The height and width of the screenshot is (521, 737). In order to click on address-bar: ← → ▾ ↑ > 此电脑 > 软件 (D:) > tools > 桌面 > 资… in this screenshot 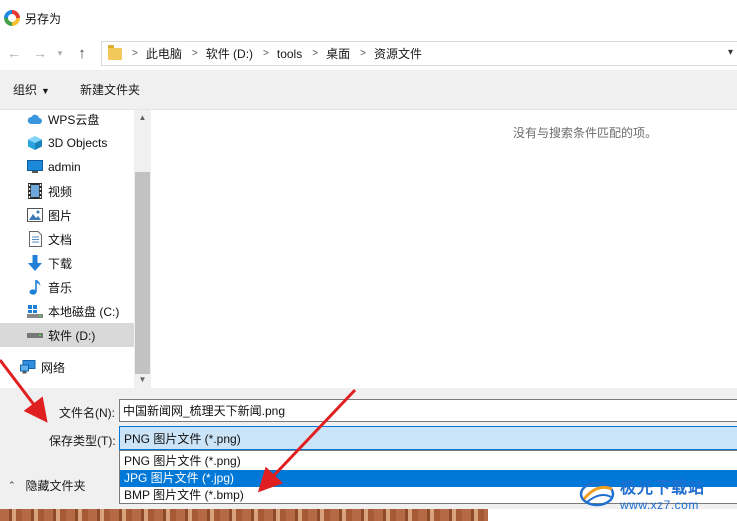, I will do `click(368, 53)`.